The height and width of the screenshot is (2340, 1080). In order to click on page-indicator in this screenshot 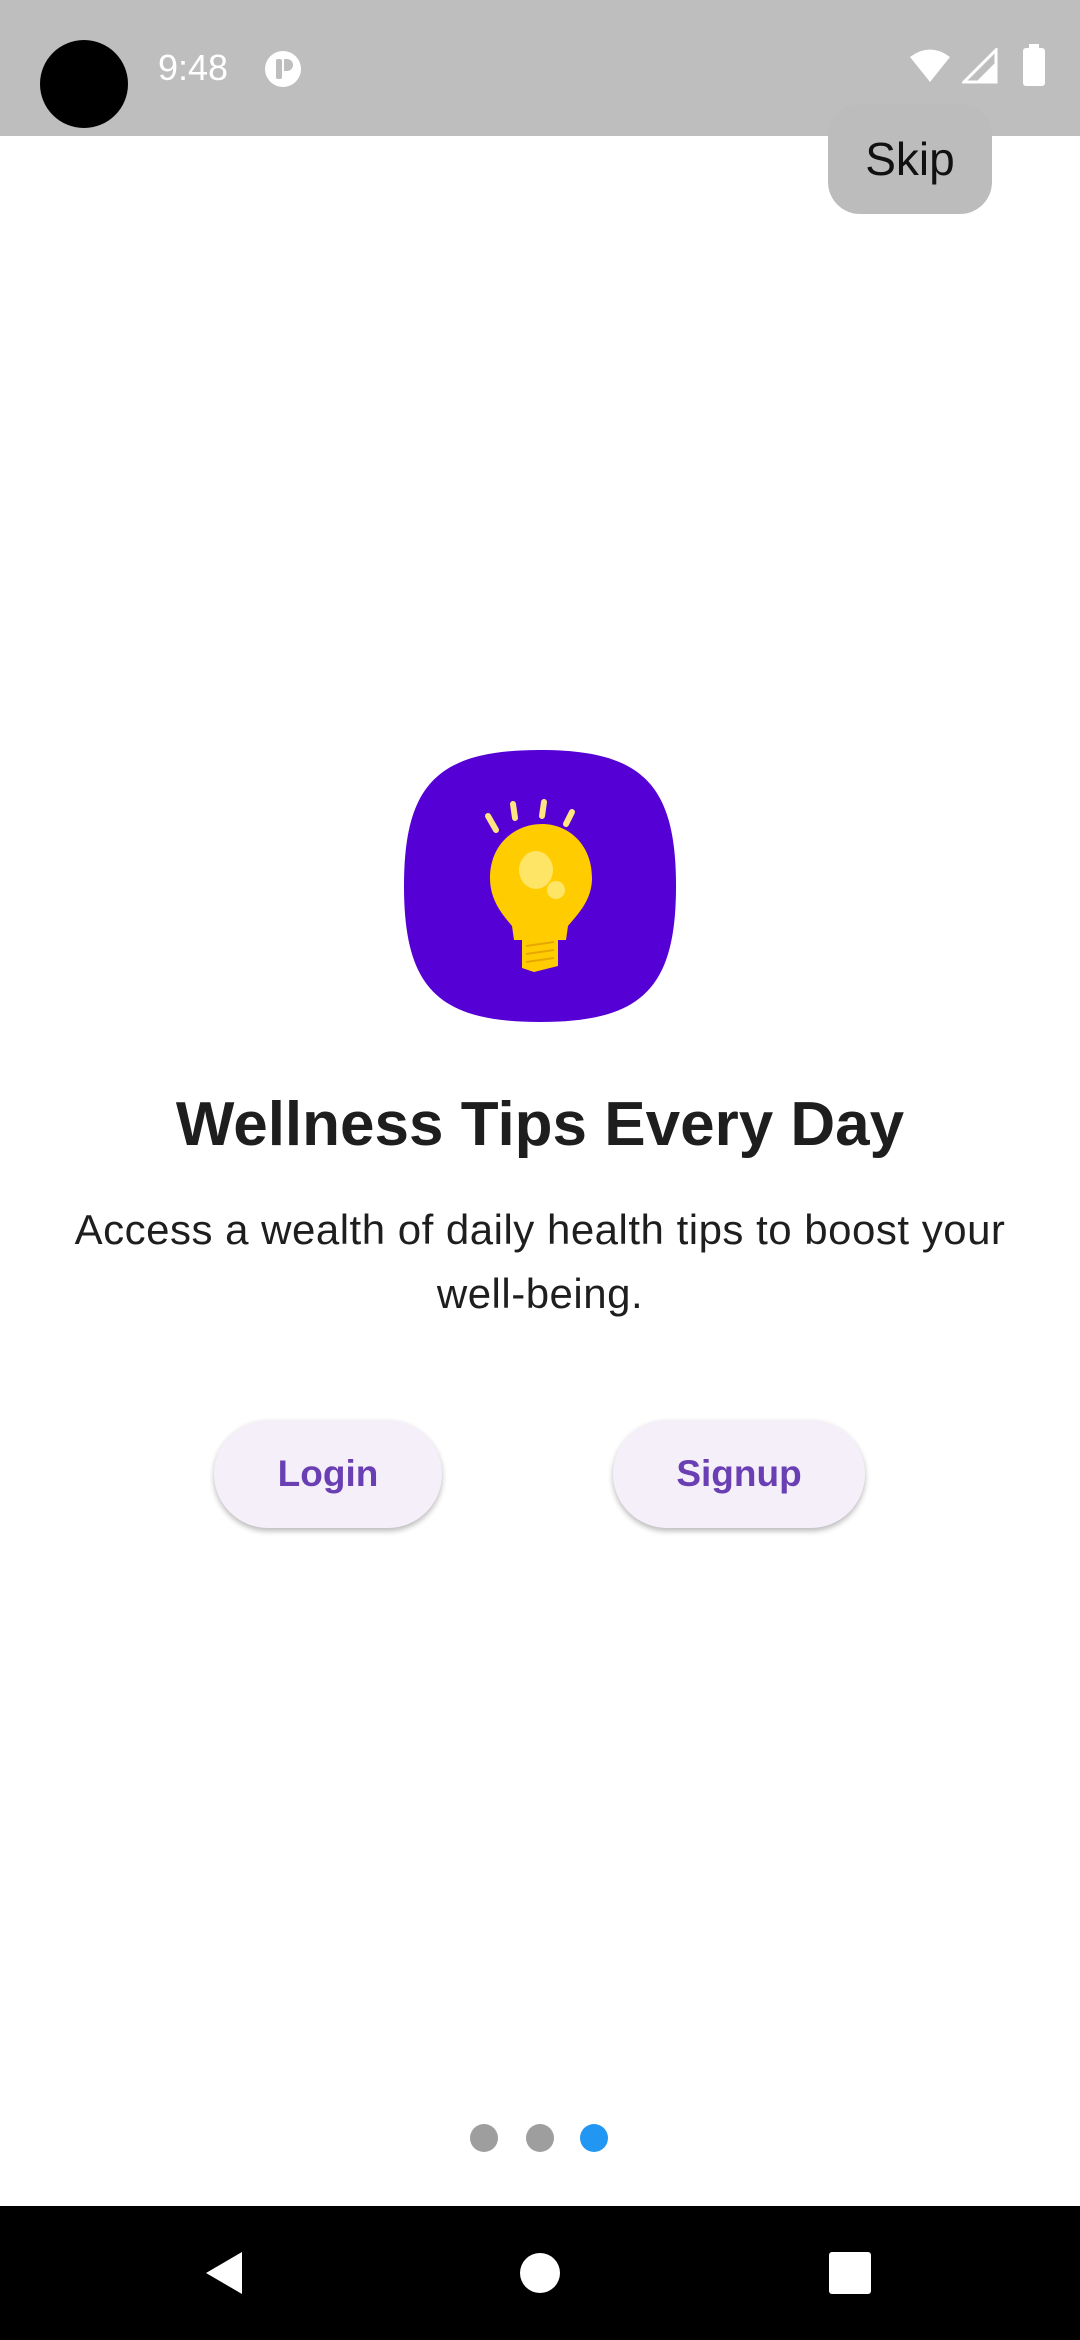, I will do `click(540, 2139)`.